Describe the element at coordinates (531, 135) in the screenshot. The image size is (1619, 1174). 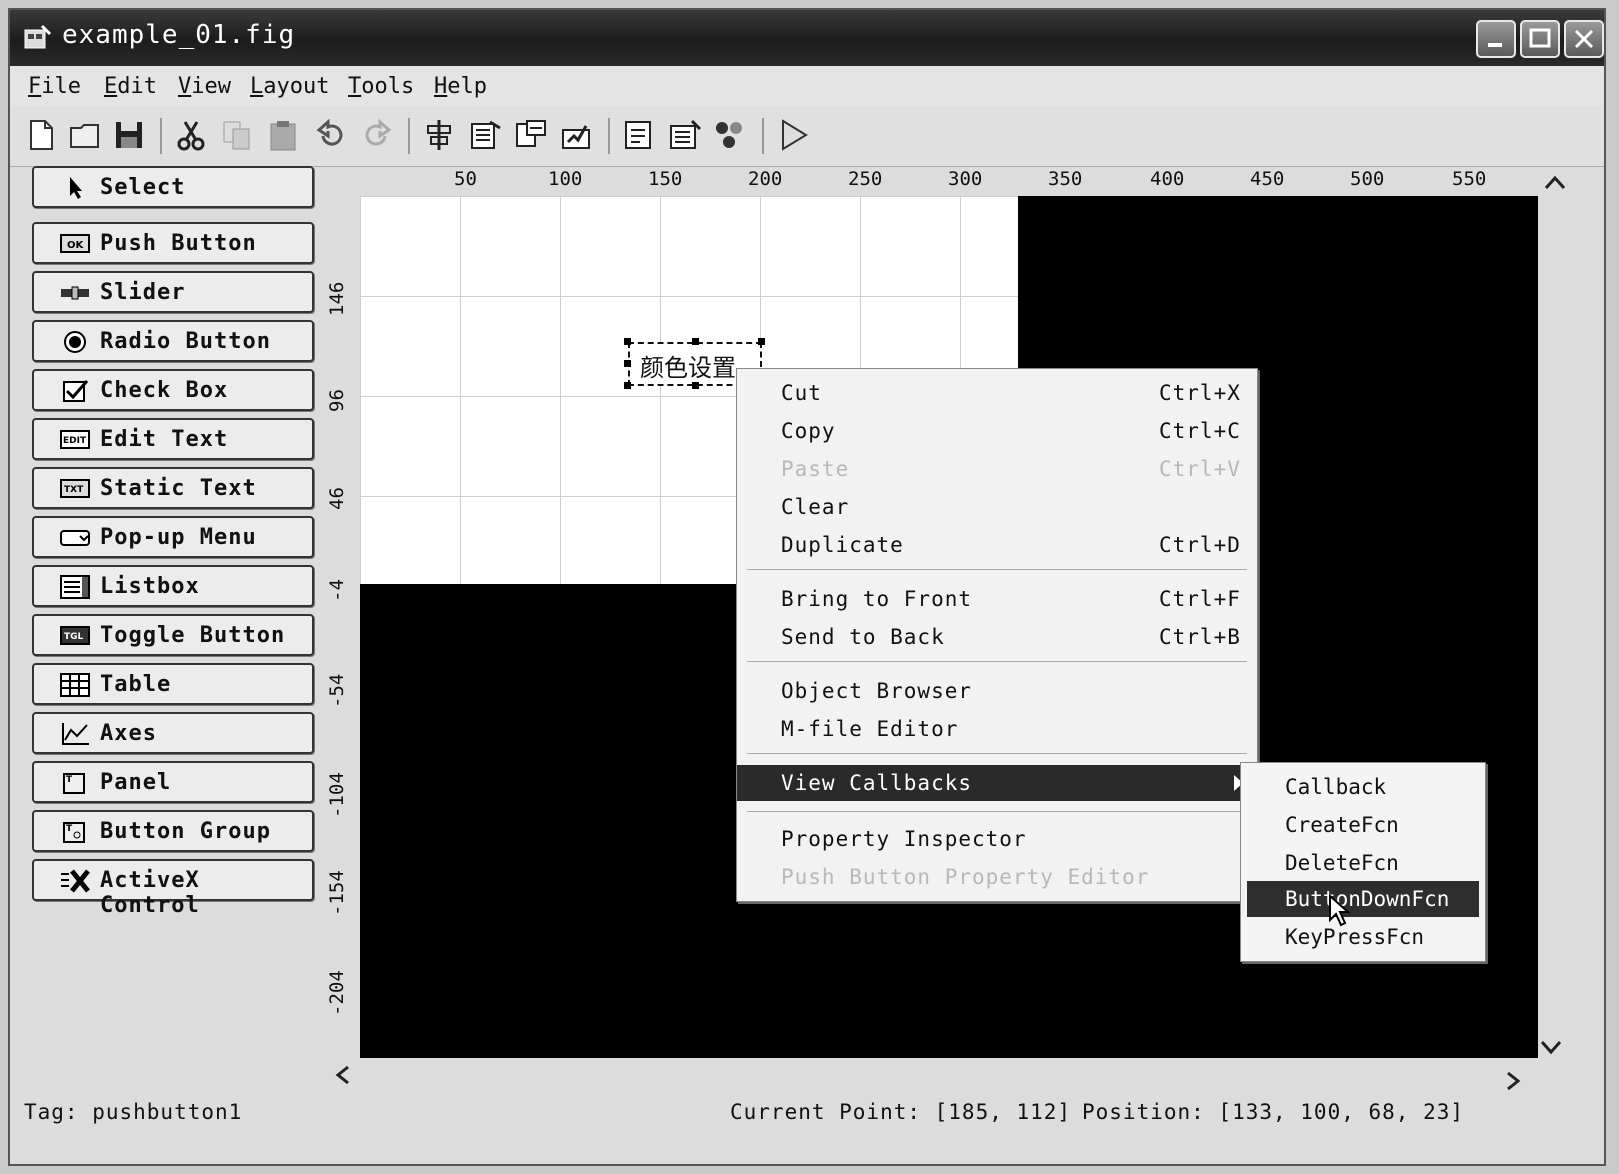
I see `tab-order-icon` at that location.